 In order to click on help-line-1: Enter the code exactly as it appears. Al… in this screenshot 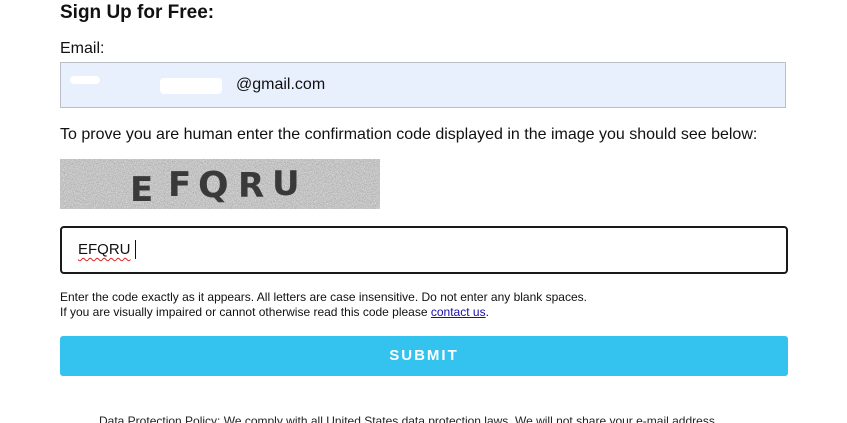, I will do `click(323, 297)`.